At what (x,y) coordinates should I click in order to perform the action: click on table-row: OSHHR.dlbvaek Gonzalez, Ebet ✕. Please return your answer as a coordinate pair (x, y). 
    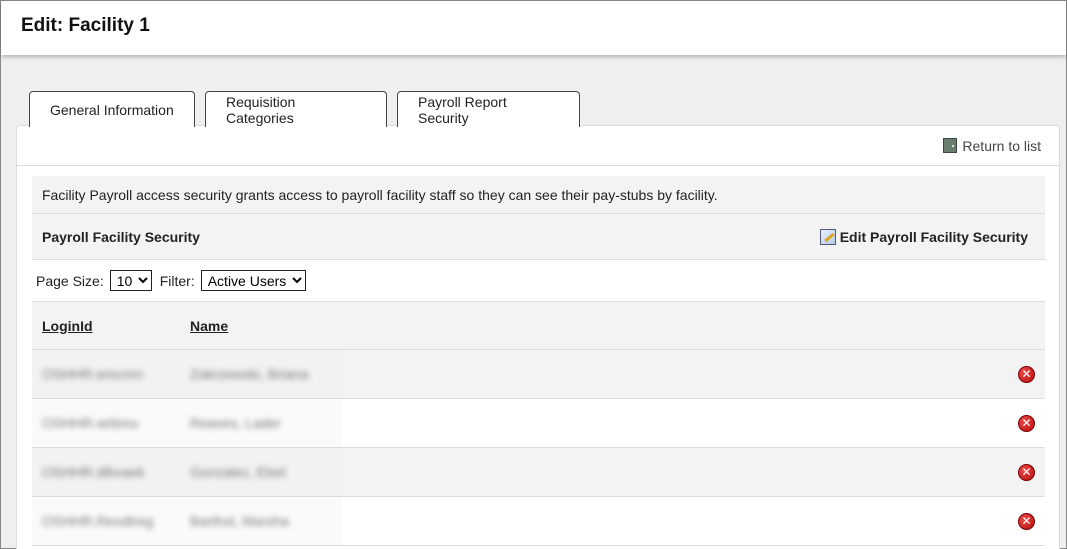
    Looking at the image, I should click on (538, 472).